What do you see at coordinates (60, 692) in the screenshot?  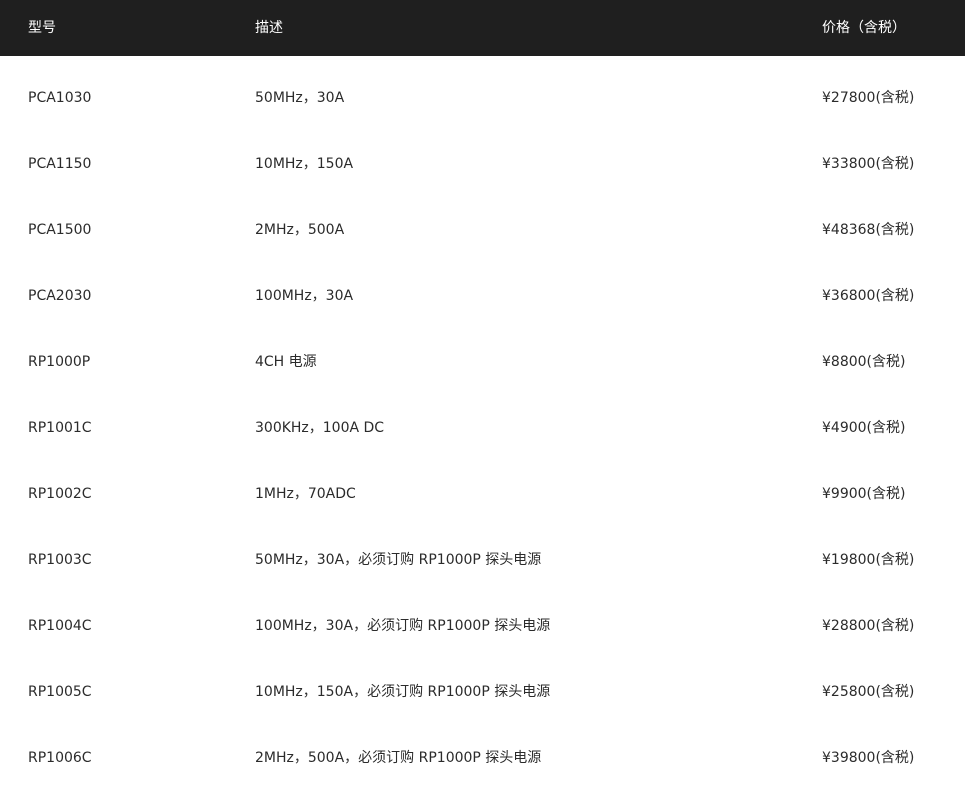 I see `row-model: RP1005C` at bounding box center [60, 692].